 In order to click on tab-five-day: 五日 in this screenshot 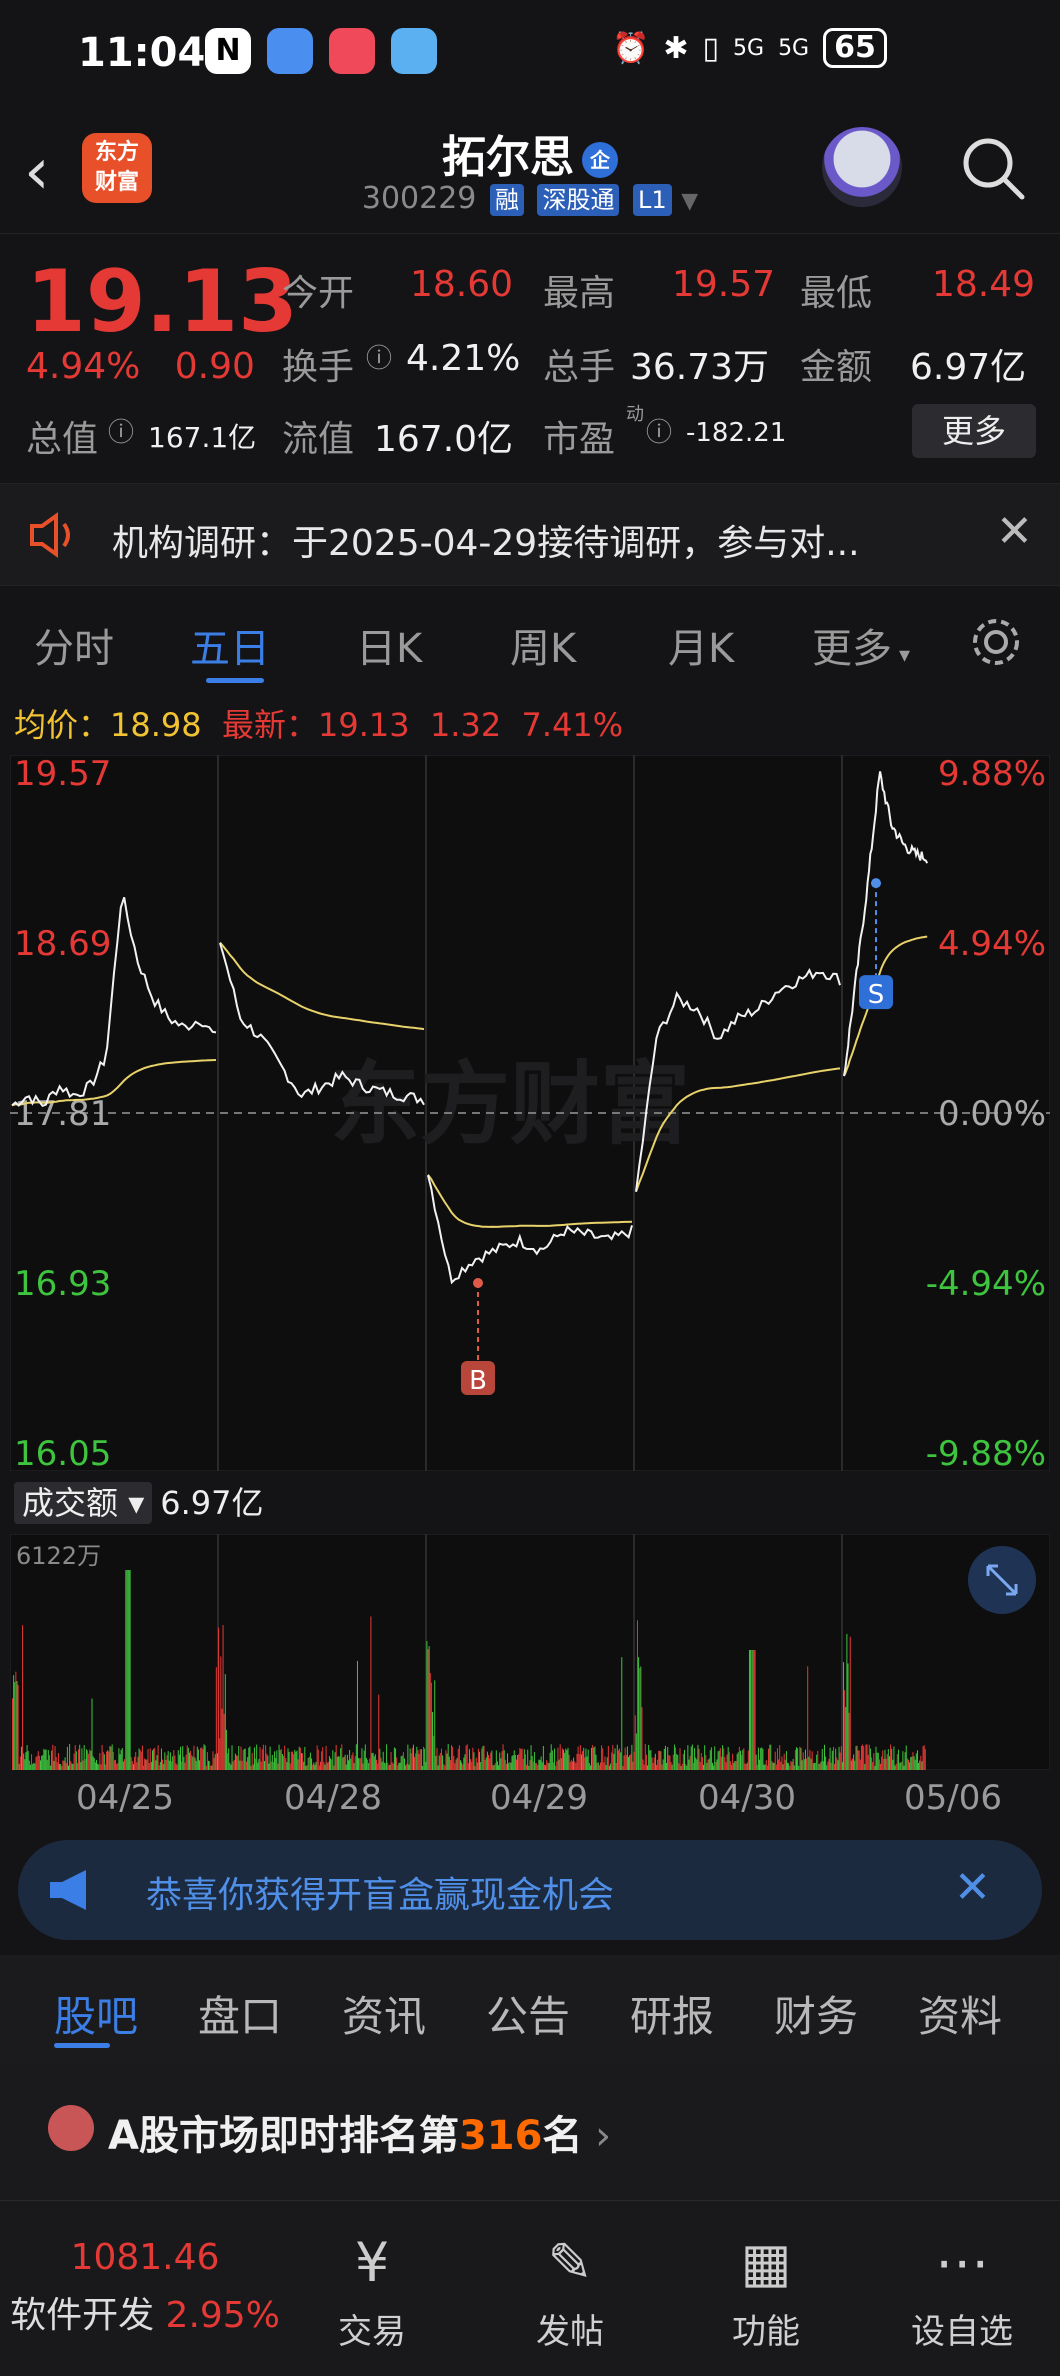, I will do `click(230, 645)`.